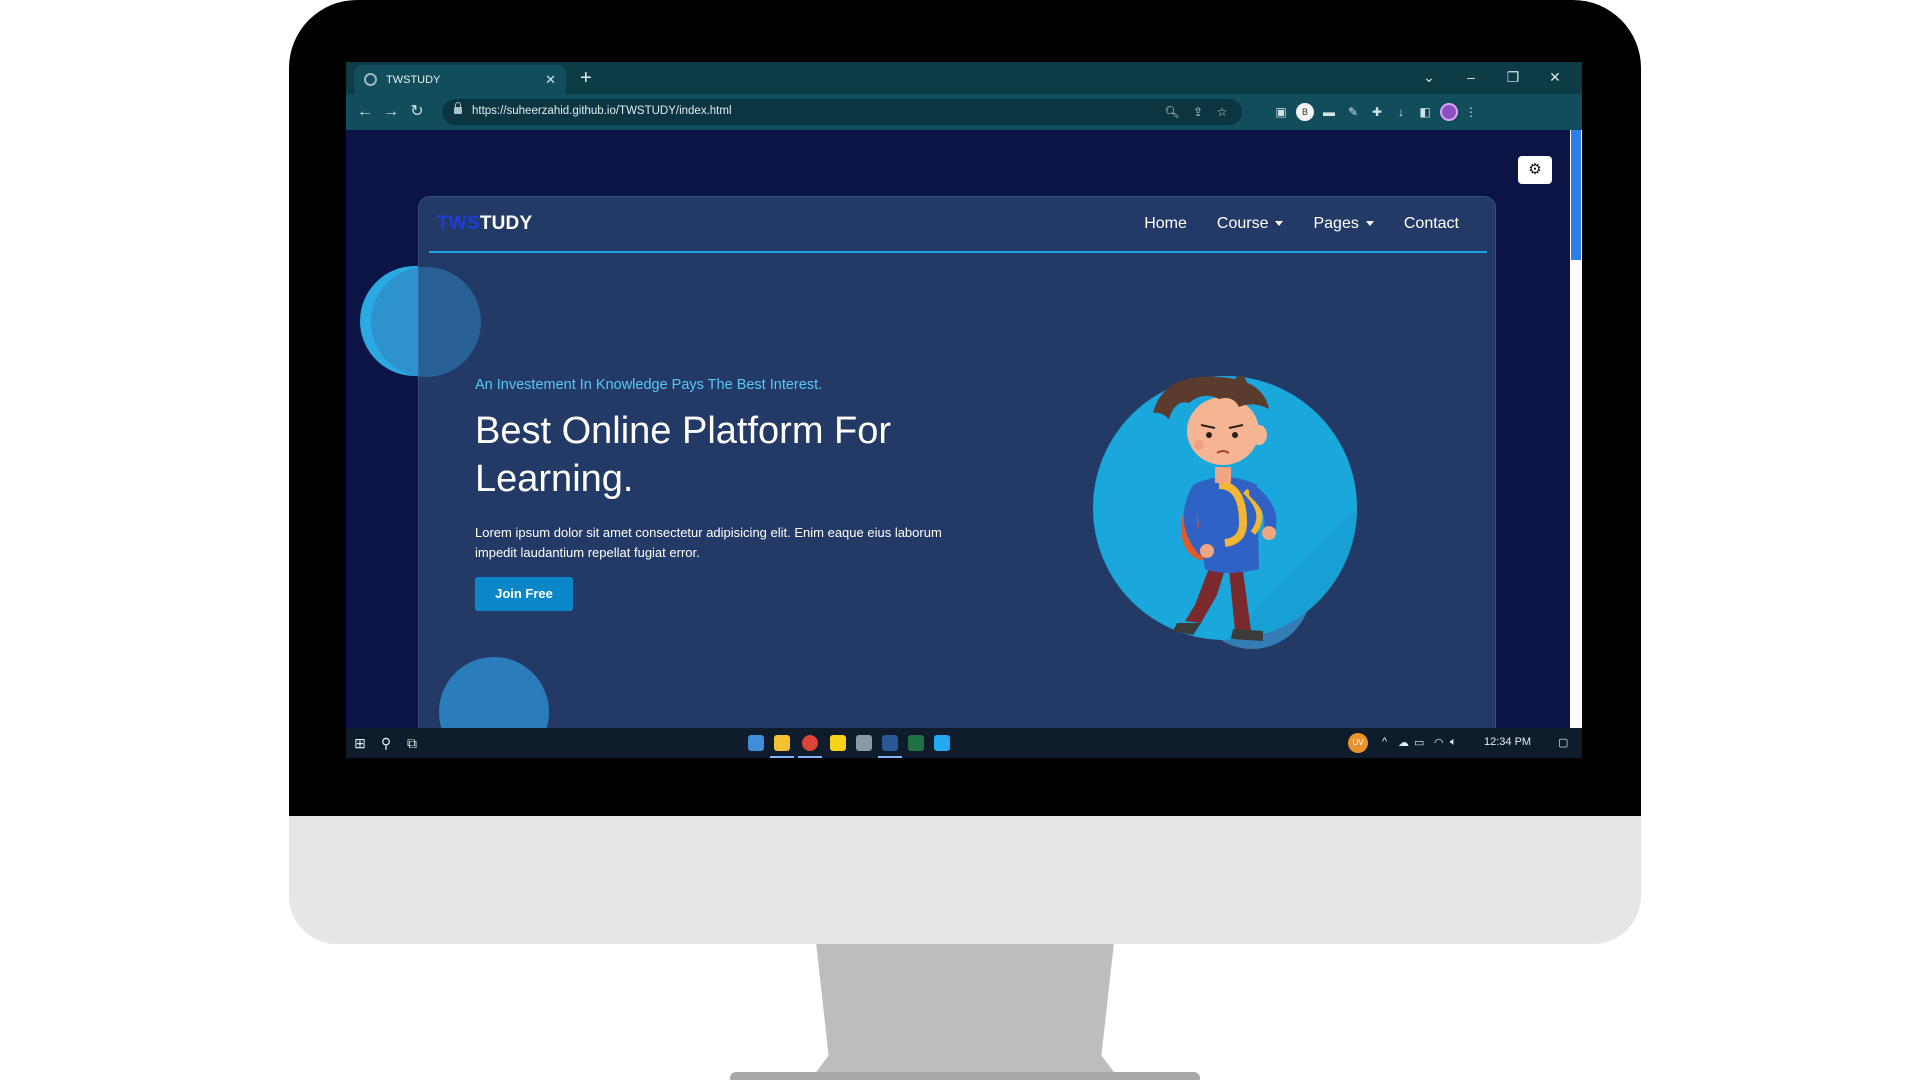 This screenshot has width=1920, height=1080. What do you see at coordinates (756, 743) in the screenshot?
I see `desktop-app-icon` at bounding box center [756, 743].